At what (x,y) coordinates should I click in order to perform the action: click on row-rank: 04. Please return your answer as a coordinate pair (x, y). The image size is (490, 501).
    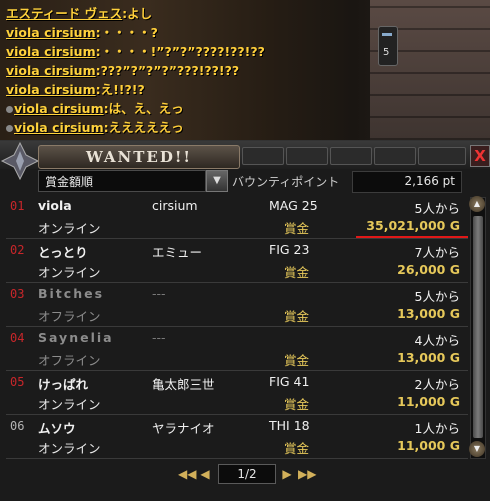
    Looking at the image, I should click on (17, 338).